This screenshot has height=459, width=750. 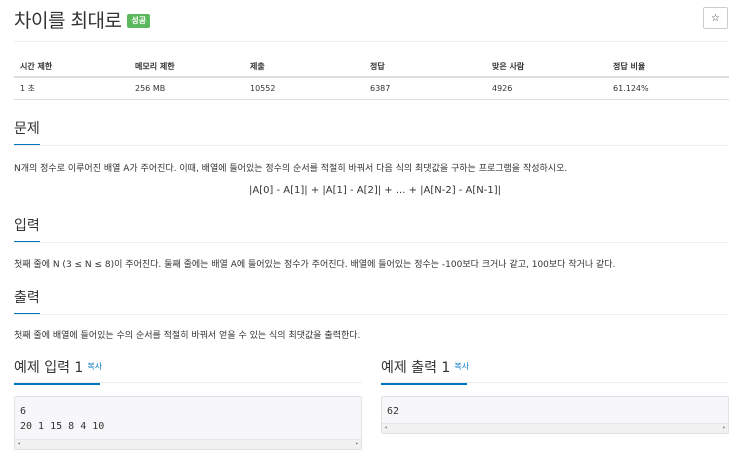 I want to click on status-badge: 성공, so click(x=139, y=20).